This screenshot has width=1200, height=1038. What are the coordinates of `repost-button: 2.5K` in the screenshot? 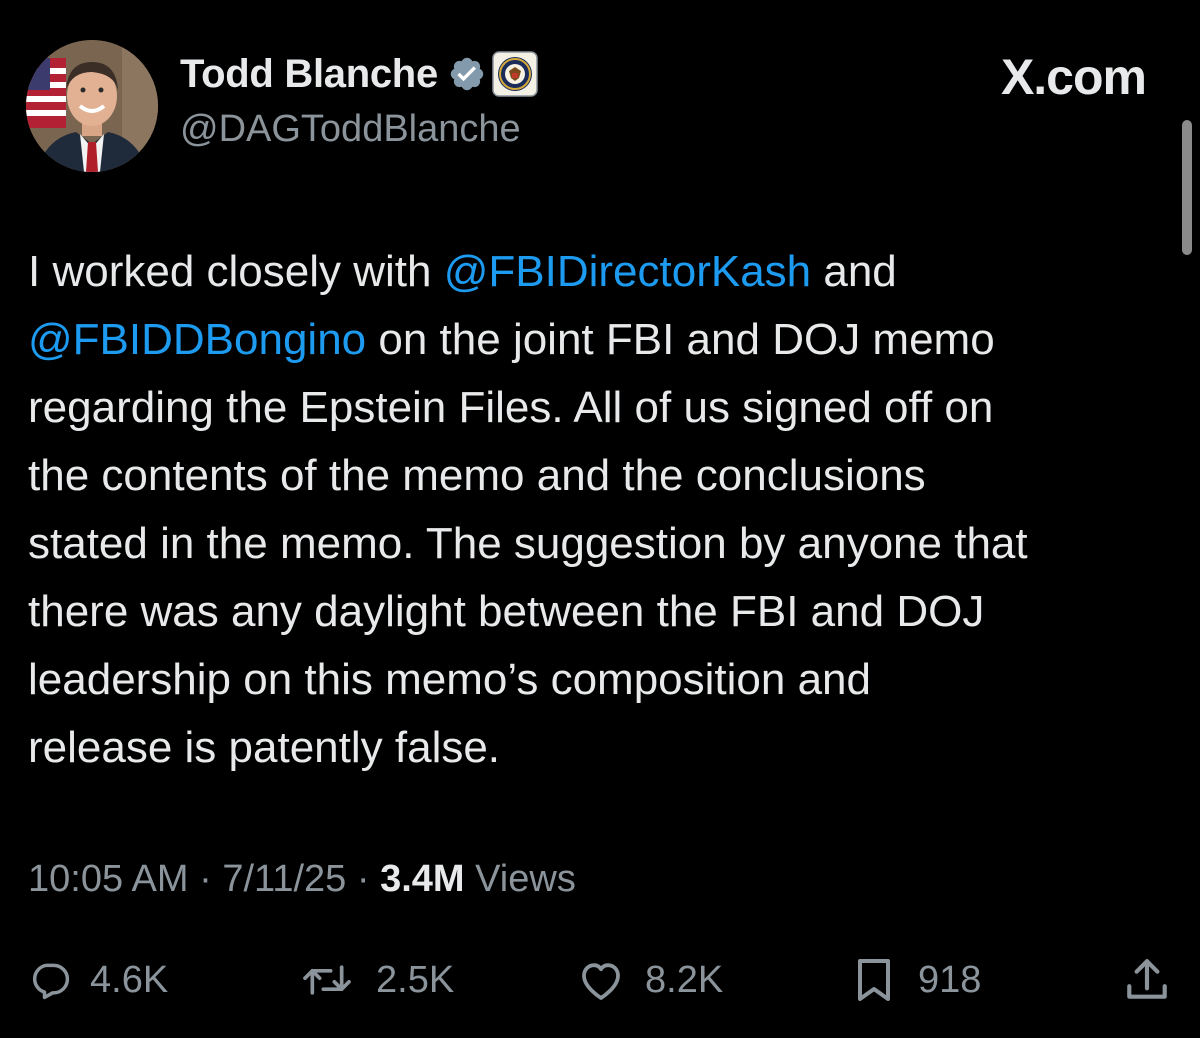 It's located at (375, 980).